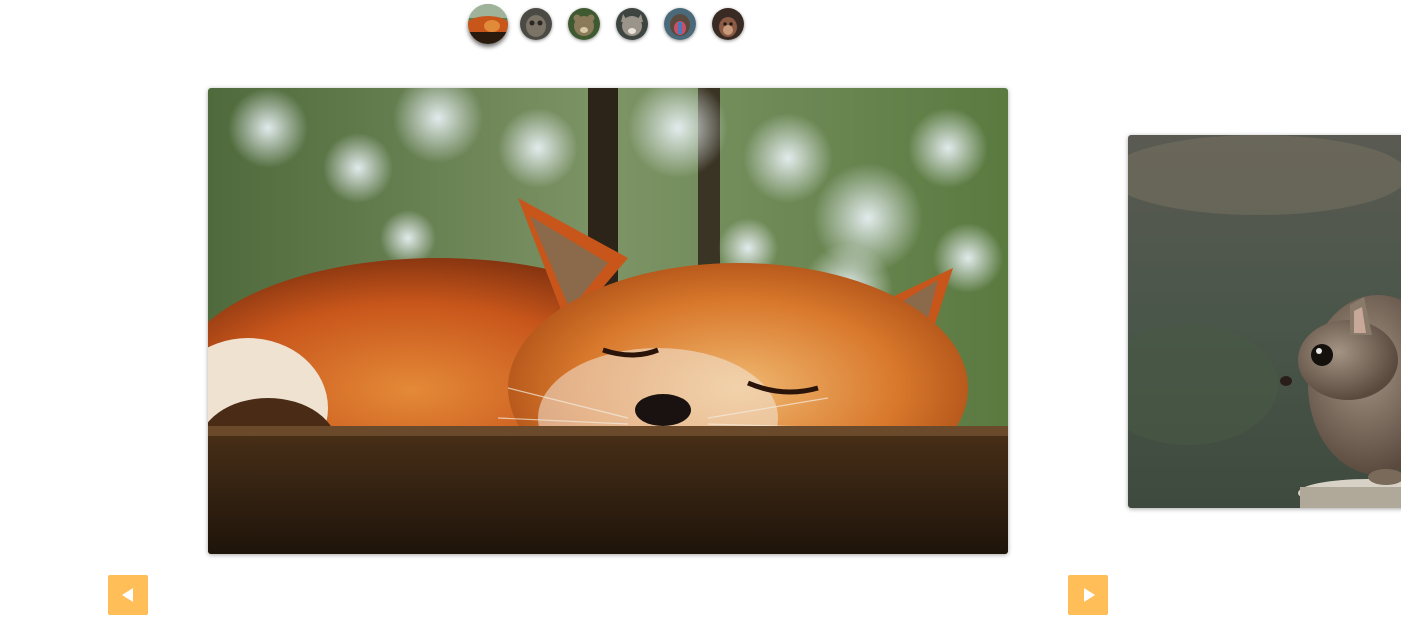 This screenshot has width=1401, height=622. I want to click on triangle-right-icon, so click(1089, 595).